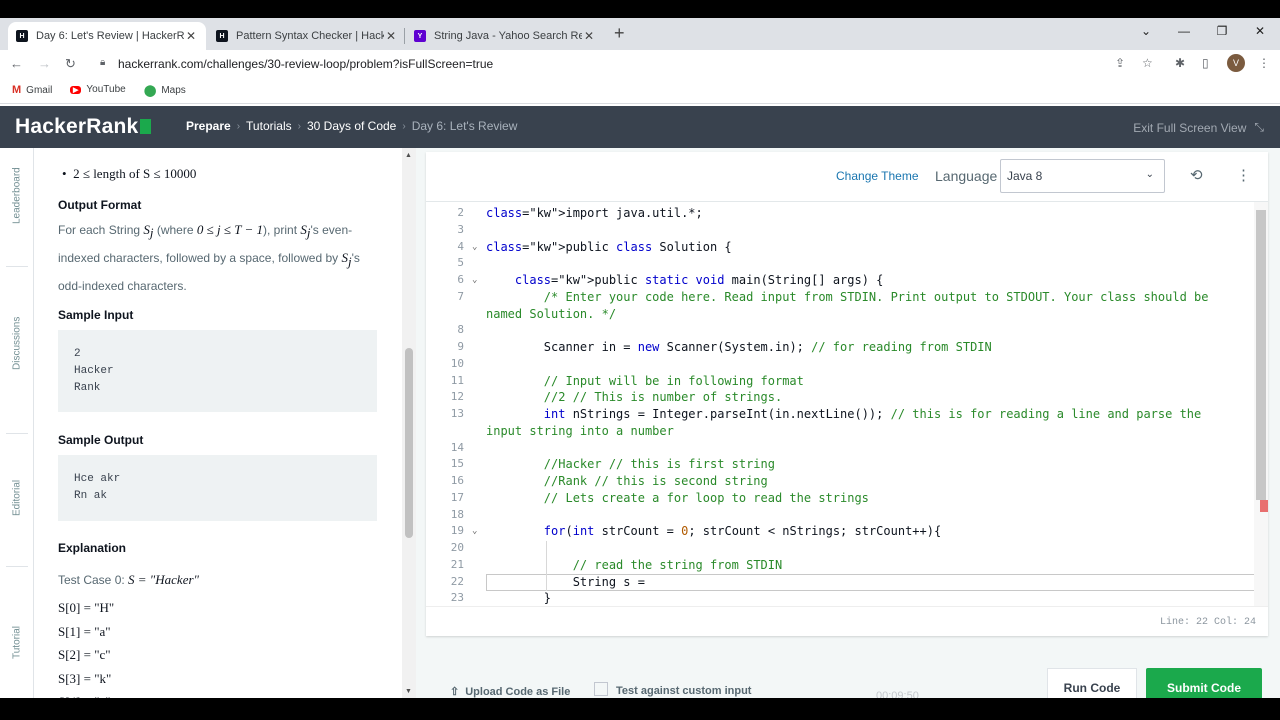 This screenshot has width=1280, height=720. What do you see at coordinates (460, 212) in the screenshot?
I see `line-number: 2` at bounding box center [460, 212].